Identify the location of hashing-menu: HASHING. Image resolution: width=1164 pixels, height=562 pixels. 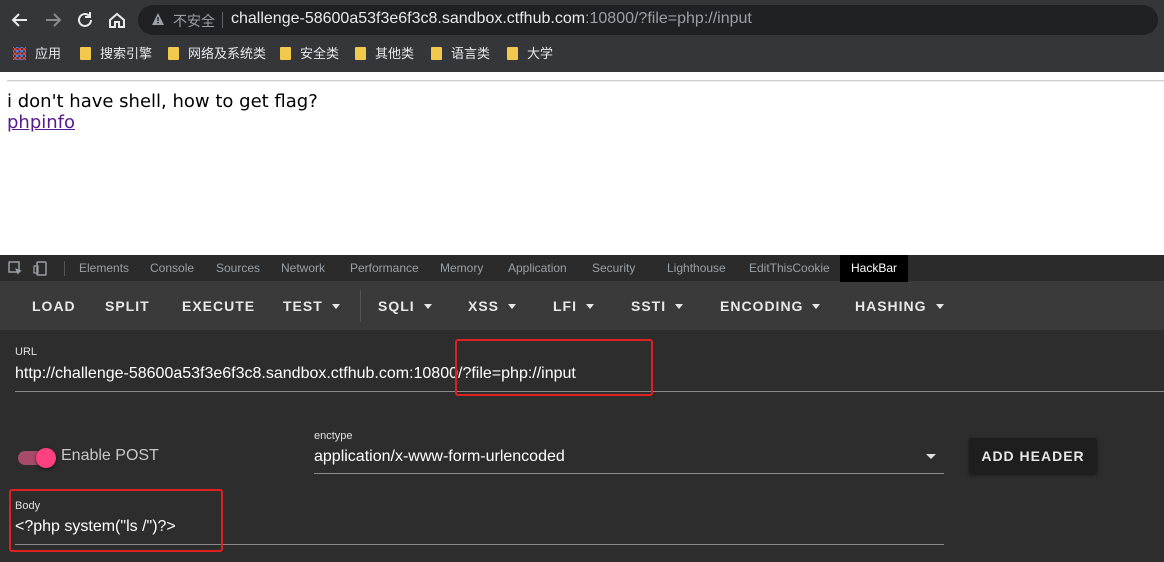
(899, 306).